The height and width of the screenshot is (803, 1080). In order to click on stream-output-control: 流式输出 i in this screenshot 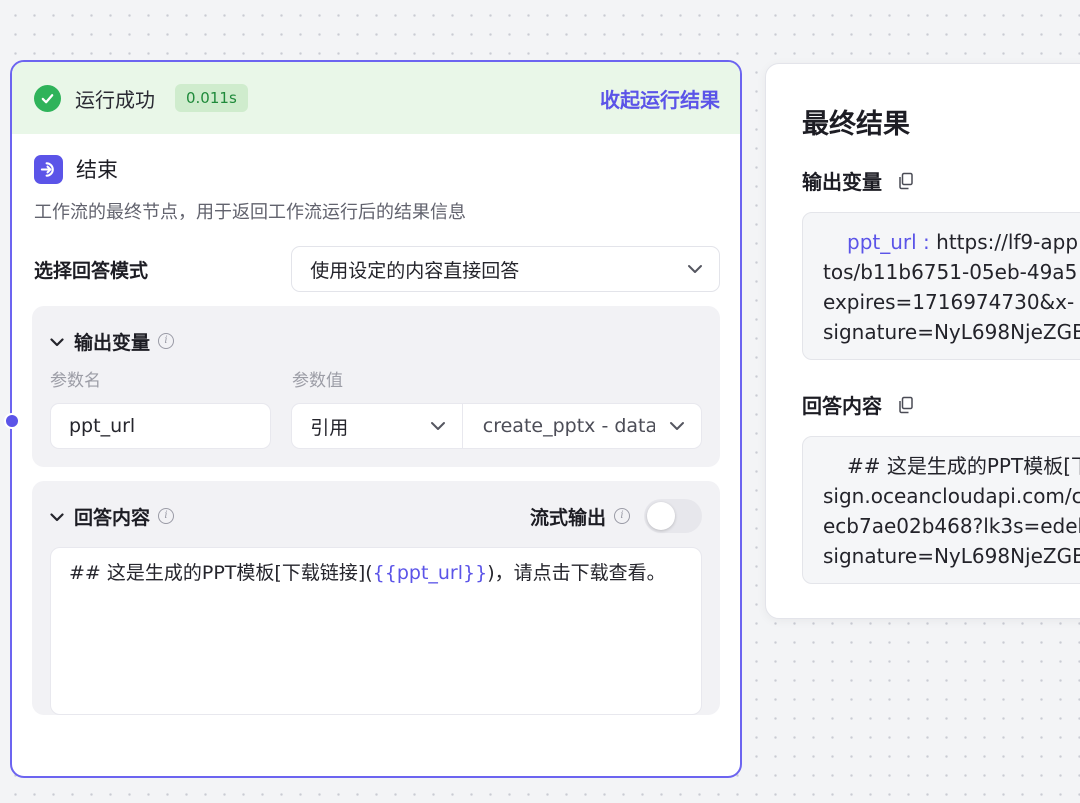, I will do `click(616, 516)`.